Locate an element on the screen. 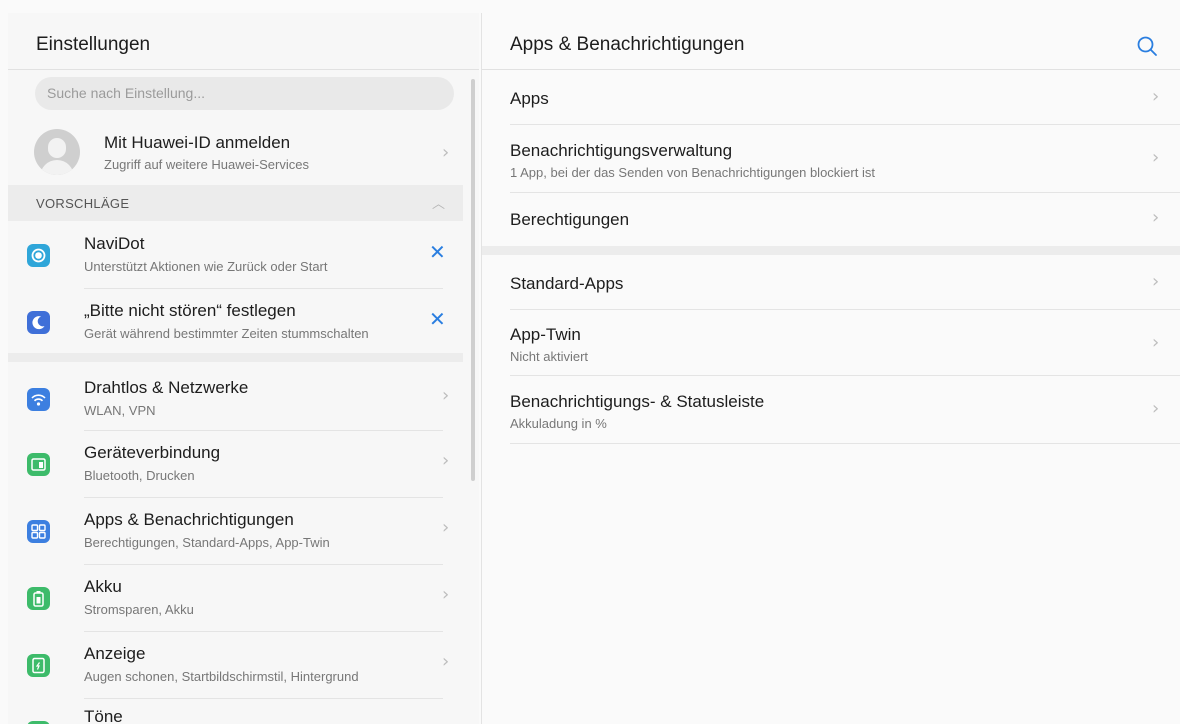 This screenshot has height=724, width=1180. item-title: Apps & Benachrichtigungen is located at coordinates (189, 519).